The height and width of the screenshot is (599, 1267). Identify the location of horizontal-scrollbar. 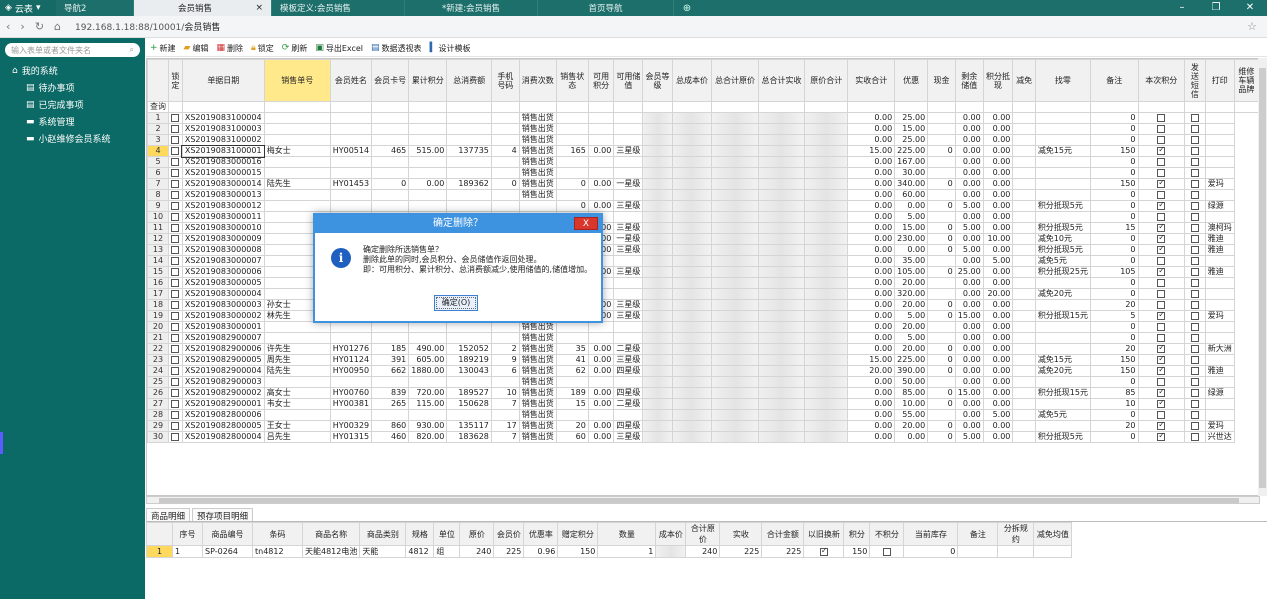
(703, 500).